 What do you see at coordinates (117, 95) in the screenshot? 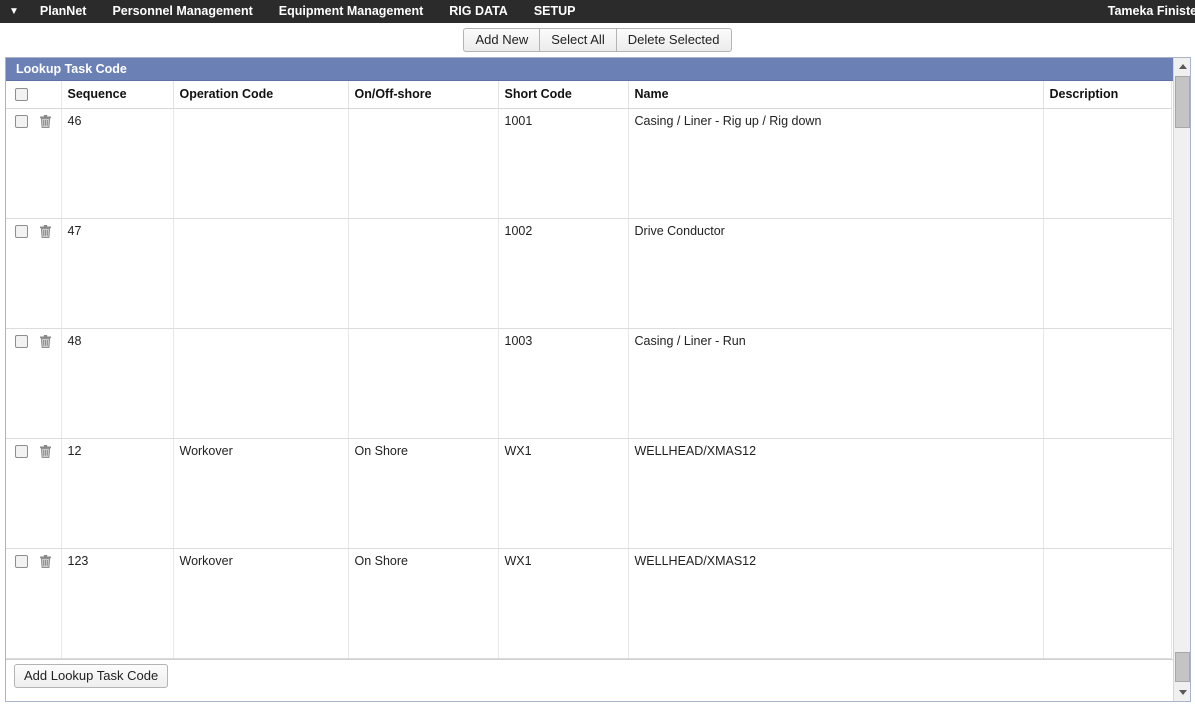
I see `table-header-sequence: Sequence` at bounding box center [117, 95].